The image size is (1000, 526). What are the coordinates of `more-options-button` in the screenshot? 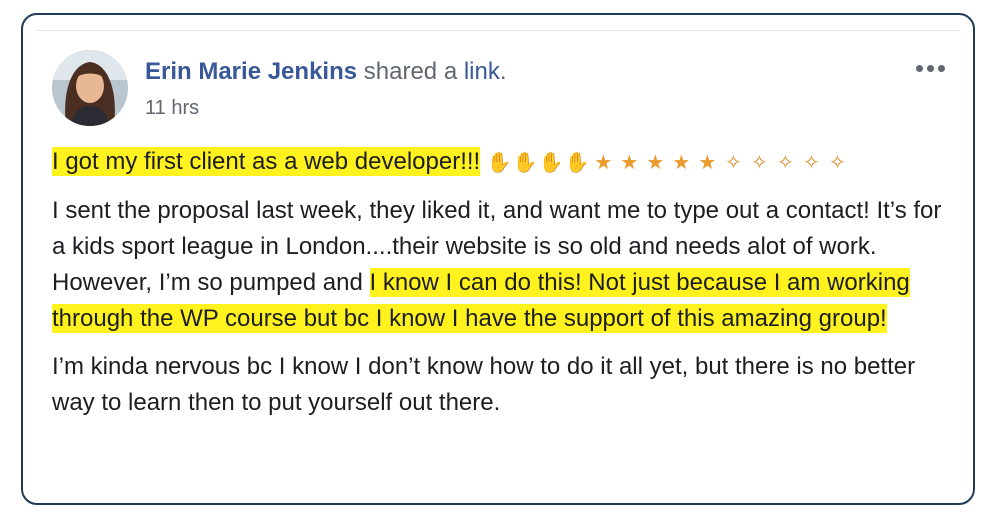 It's located at (930, 68).